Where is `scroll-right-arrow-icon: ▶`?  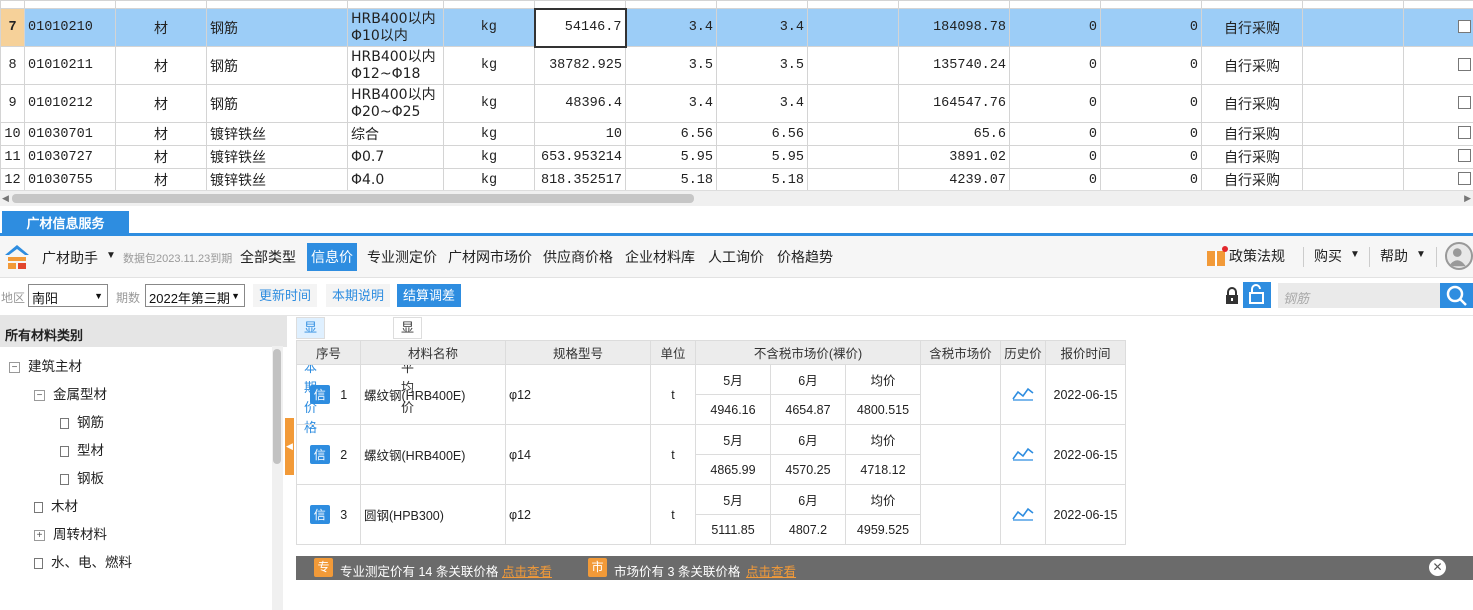 scroll-right-arrow-icon: ▶ is located at coordinates (1467, 198).